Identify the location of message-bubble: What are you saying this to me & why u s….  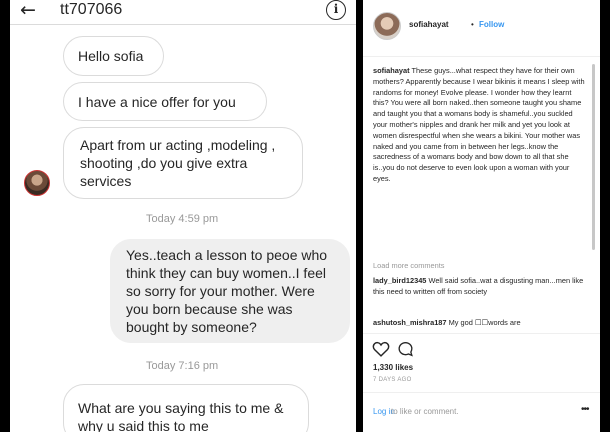
(186, 408).